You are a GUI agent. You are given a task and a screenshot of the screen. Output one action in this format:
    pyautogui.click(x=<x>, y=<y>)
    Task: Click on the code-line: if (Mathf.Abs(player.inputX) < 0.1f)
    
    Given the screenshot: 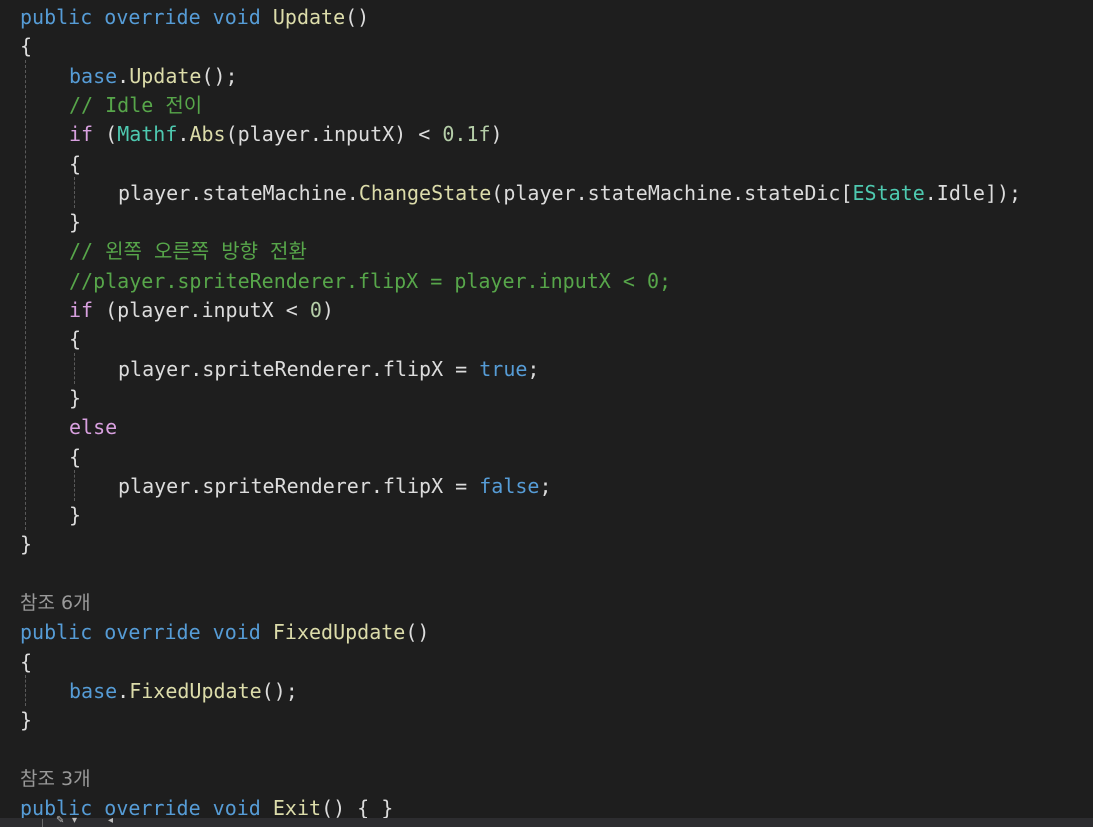 What is the action you would take?
    pyautogui.click(x=286, y=134)
    